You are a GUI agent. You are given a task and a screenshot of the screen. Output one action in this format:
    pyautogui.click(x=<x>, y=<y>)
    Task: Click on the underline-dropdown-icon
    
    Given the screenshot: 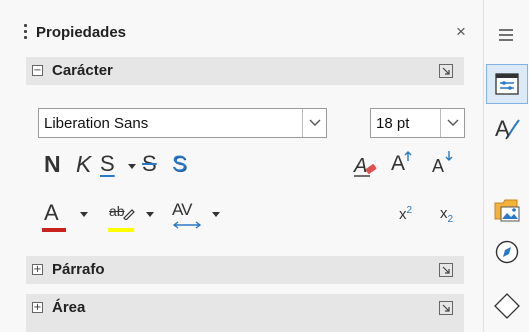 What is the action you would take?
    pyautogui.click(x=132, y=166)
    